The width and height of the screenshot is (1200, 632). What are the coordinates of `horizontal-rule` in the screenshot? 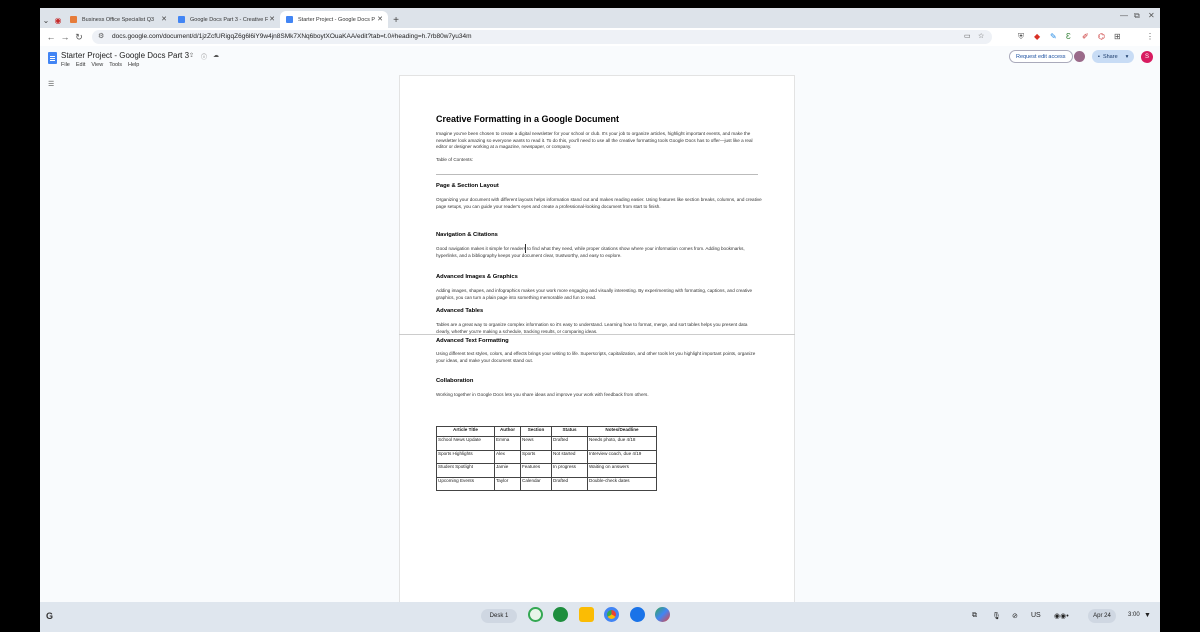 It's located at (597, 174).